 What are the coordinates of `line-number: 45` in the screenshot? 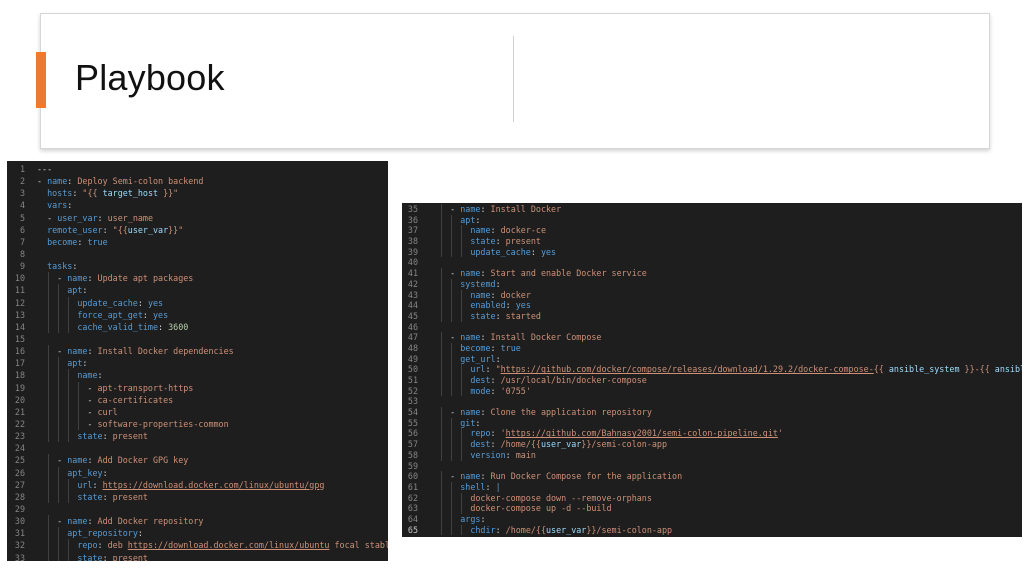 It's located at (412, 315).